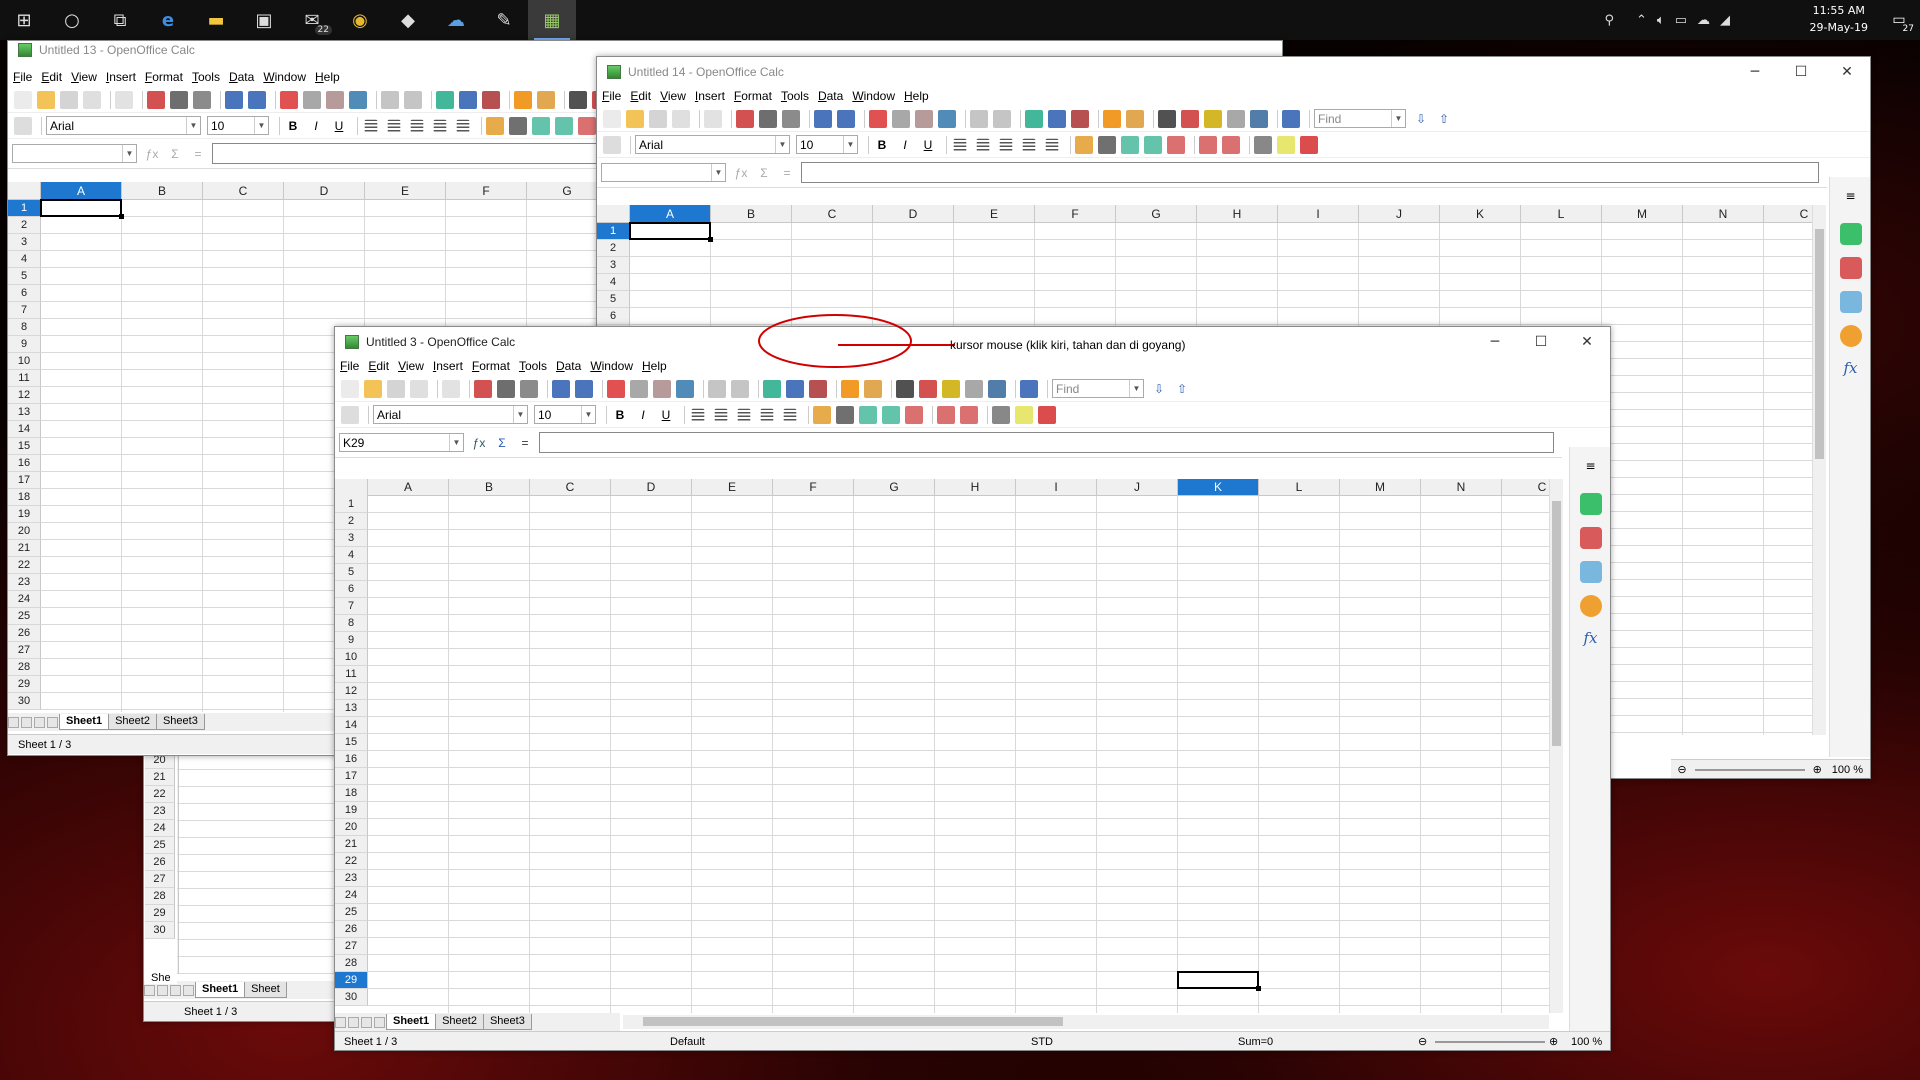  What do you see at coordinates (179, 99) in the screenshot?
I see `print-icon` at bounding box center [179, 99].